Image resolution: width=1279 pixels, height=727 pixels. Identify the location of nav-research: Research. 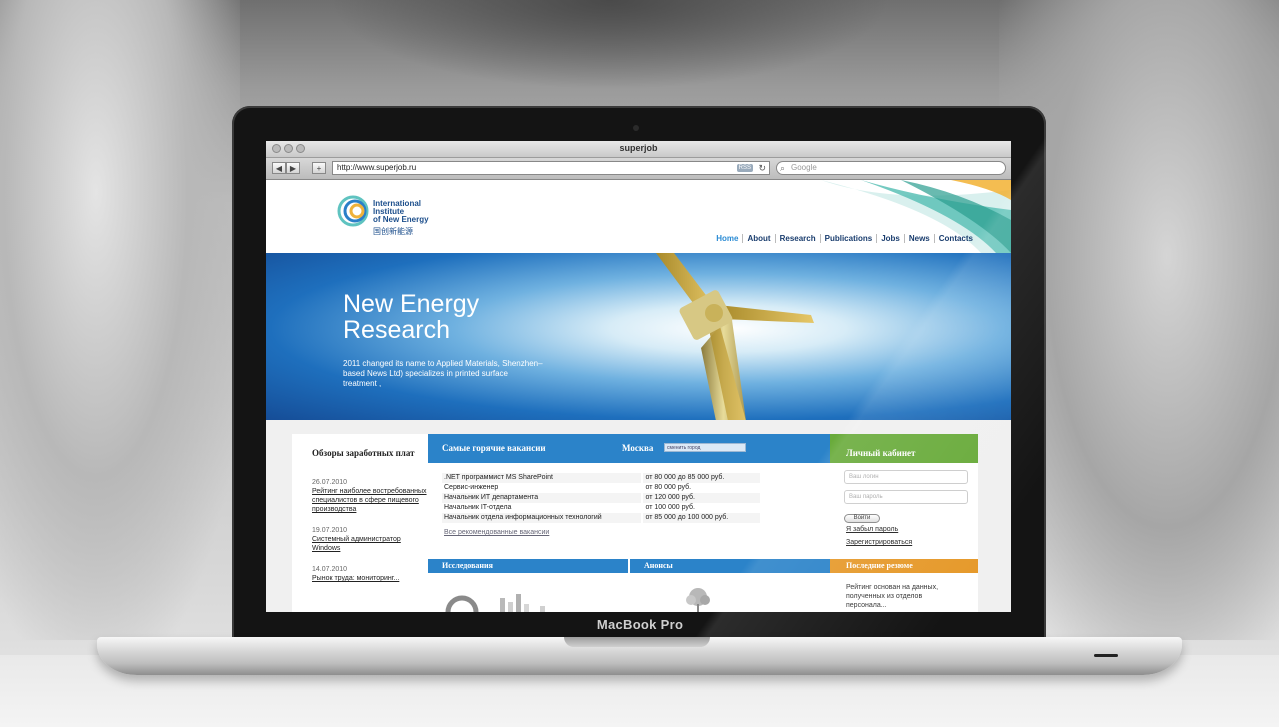
(797, 238).